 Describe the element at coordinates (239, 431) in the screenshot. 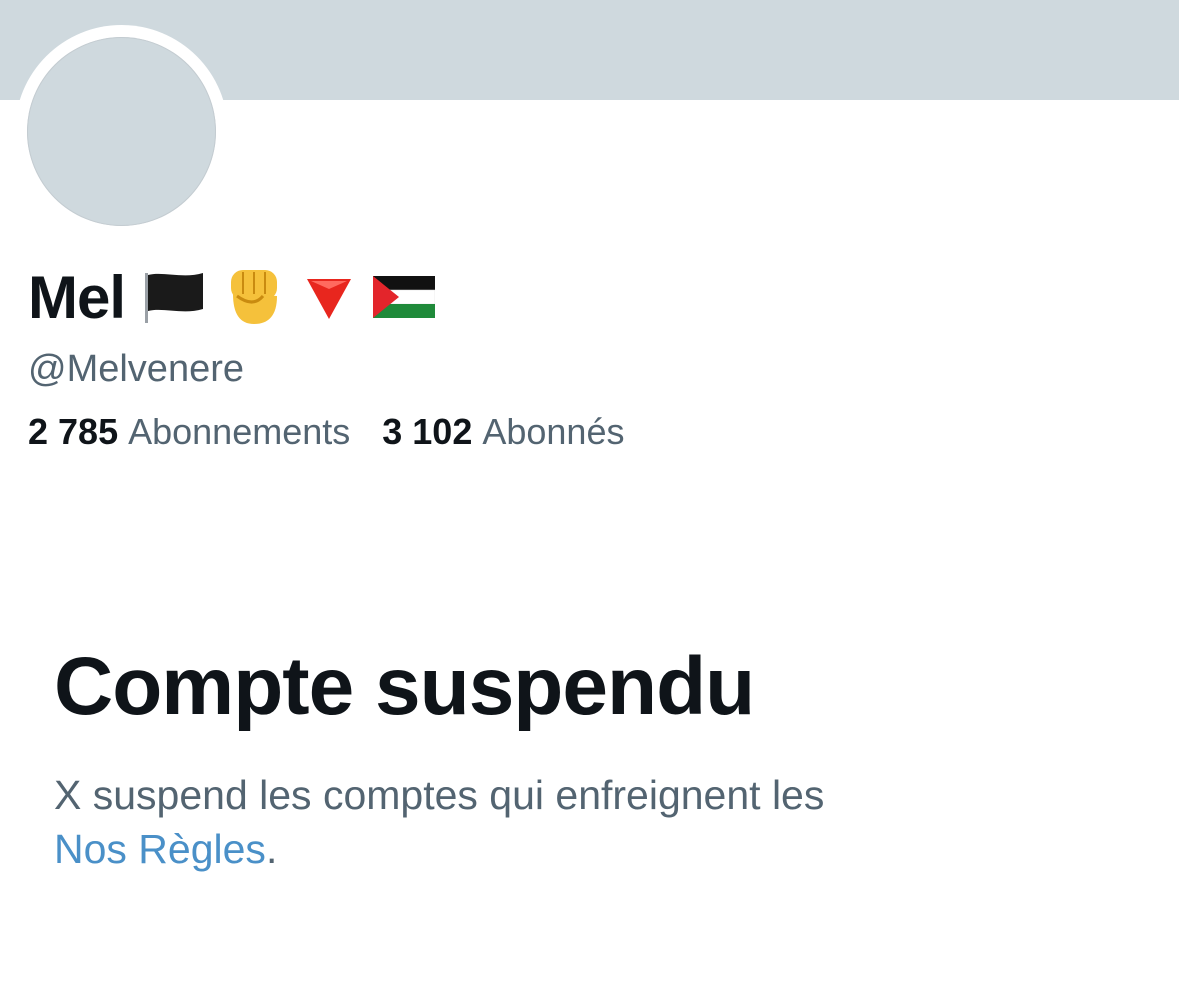

I see `following-label: Abonnements` at that location.